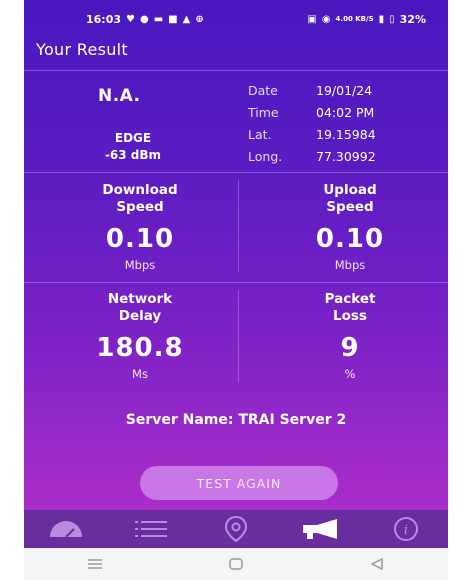 The image size is (467, 580). Describe the element at coordinates (350, 265) in the screenshot. I see `upload-unit: Mbps` at that location.